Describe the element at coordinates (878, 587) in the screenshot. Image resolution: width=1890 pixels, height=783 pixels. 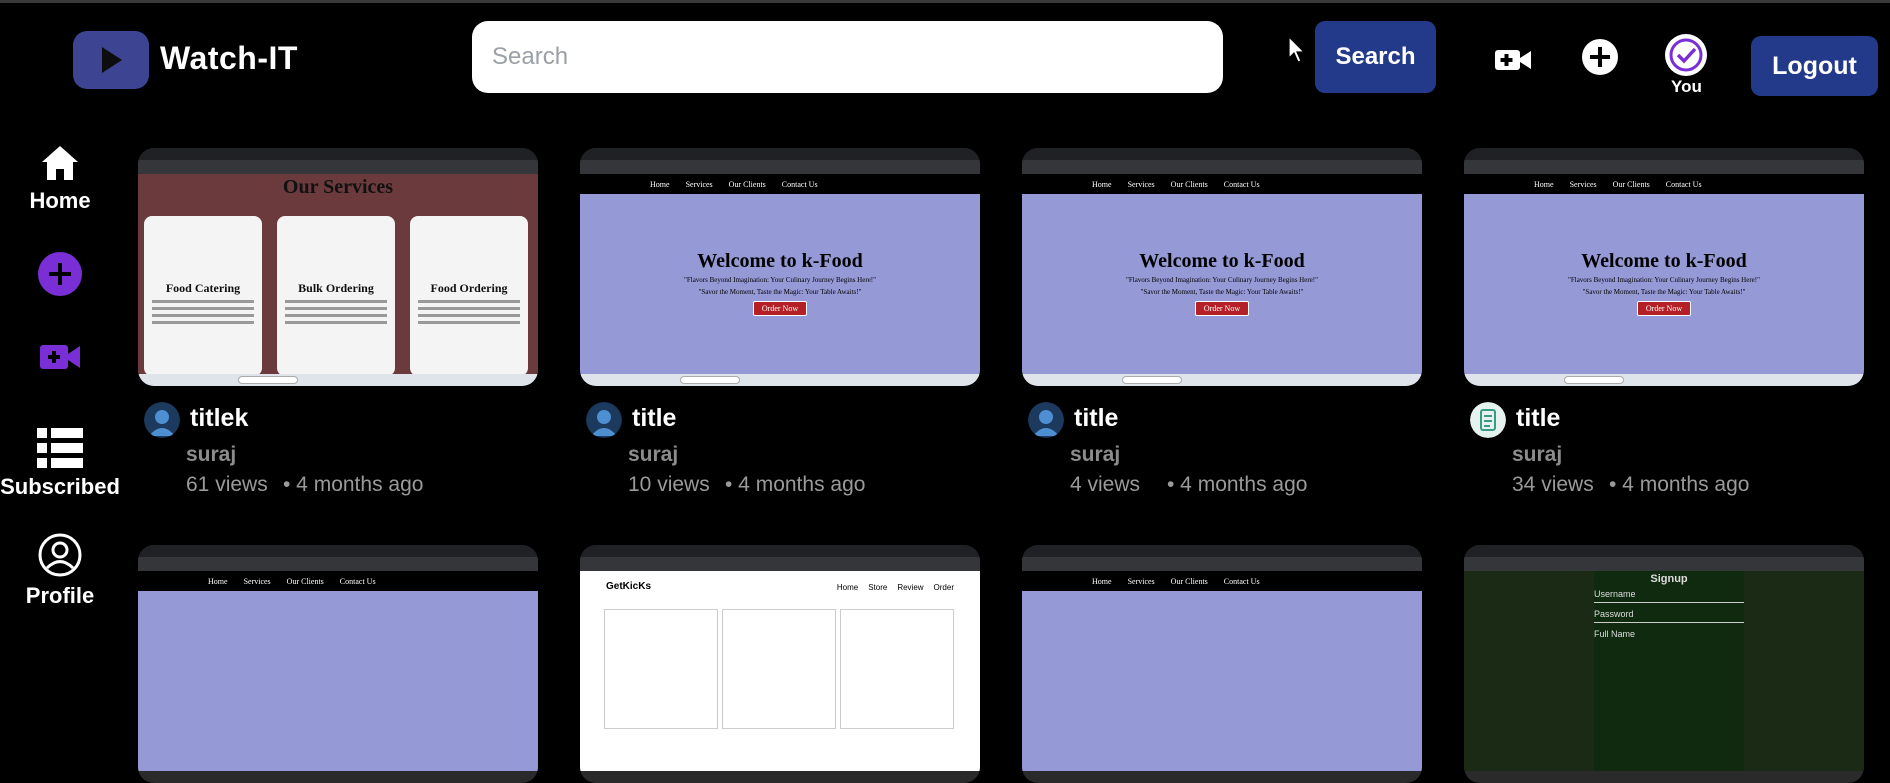
I see `thumb-nav-item: Store` at that location.